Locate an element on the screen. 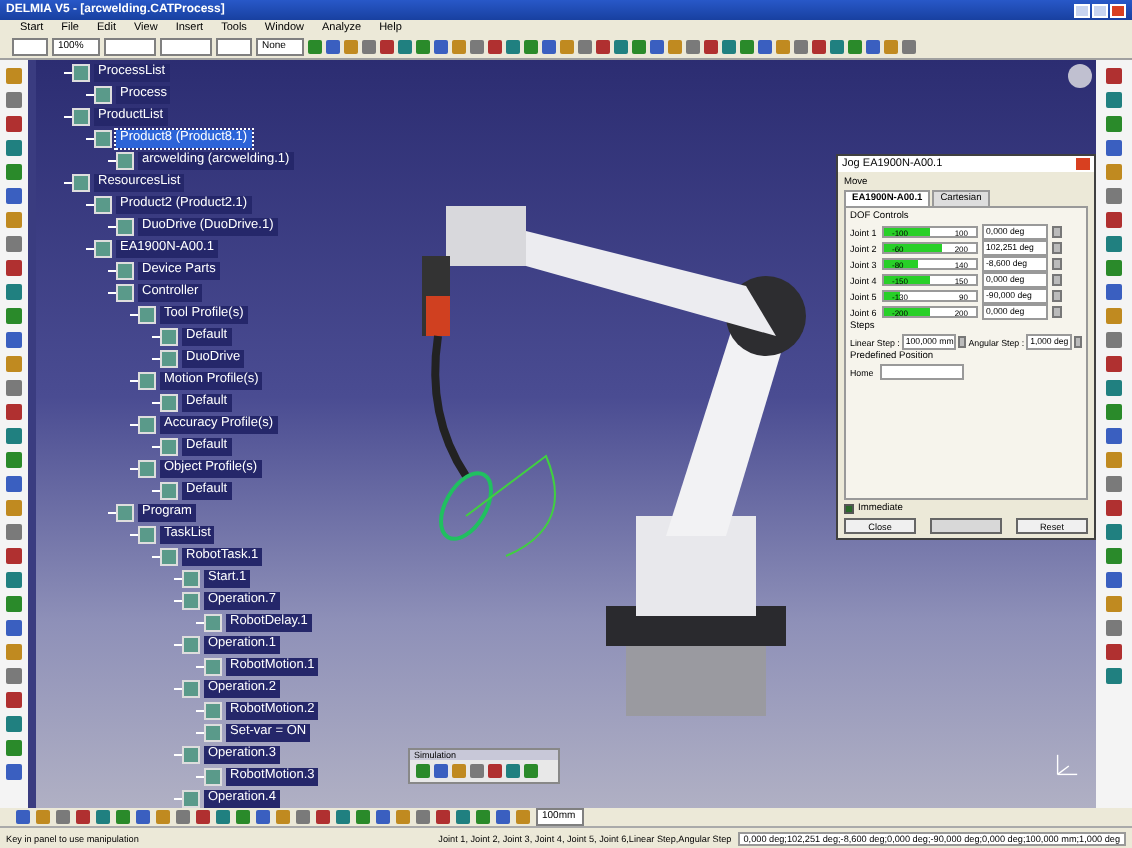 This screenshot has height=848, width=1132. point-dropdown is located at coordinates (234, 47).